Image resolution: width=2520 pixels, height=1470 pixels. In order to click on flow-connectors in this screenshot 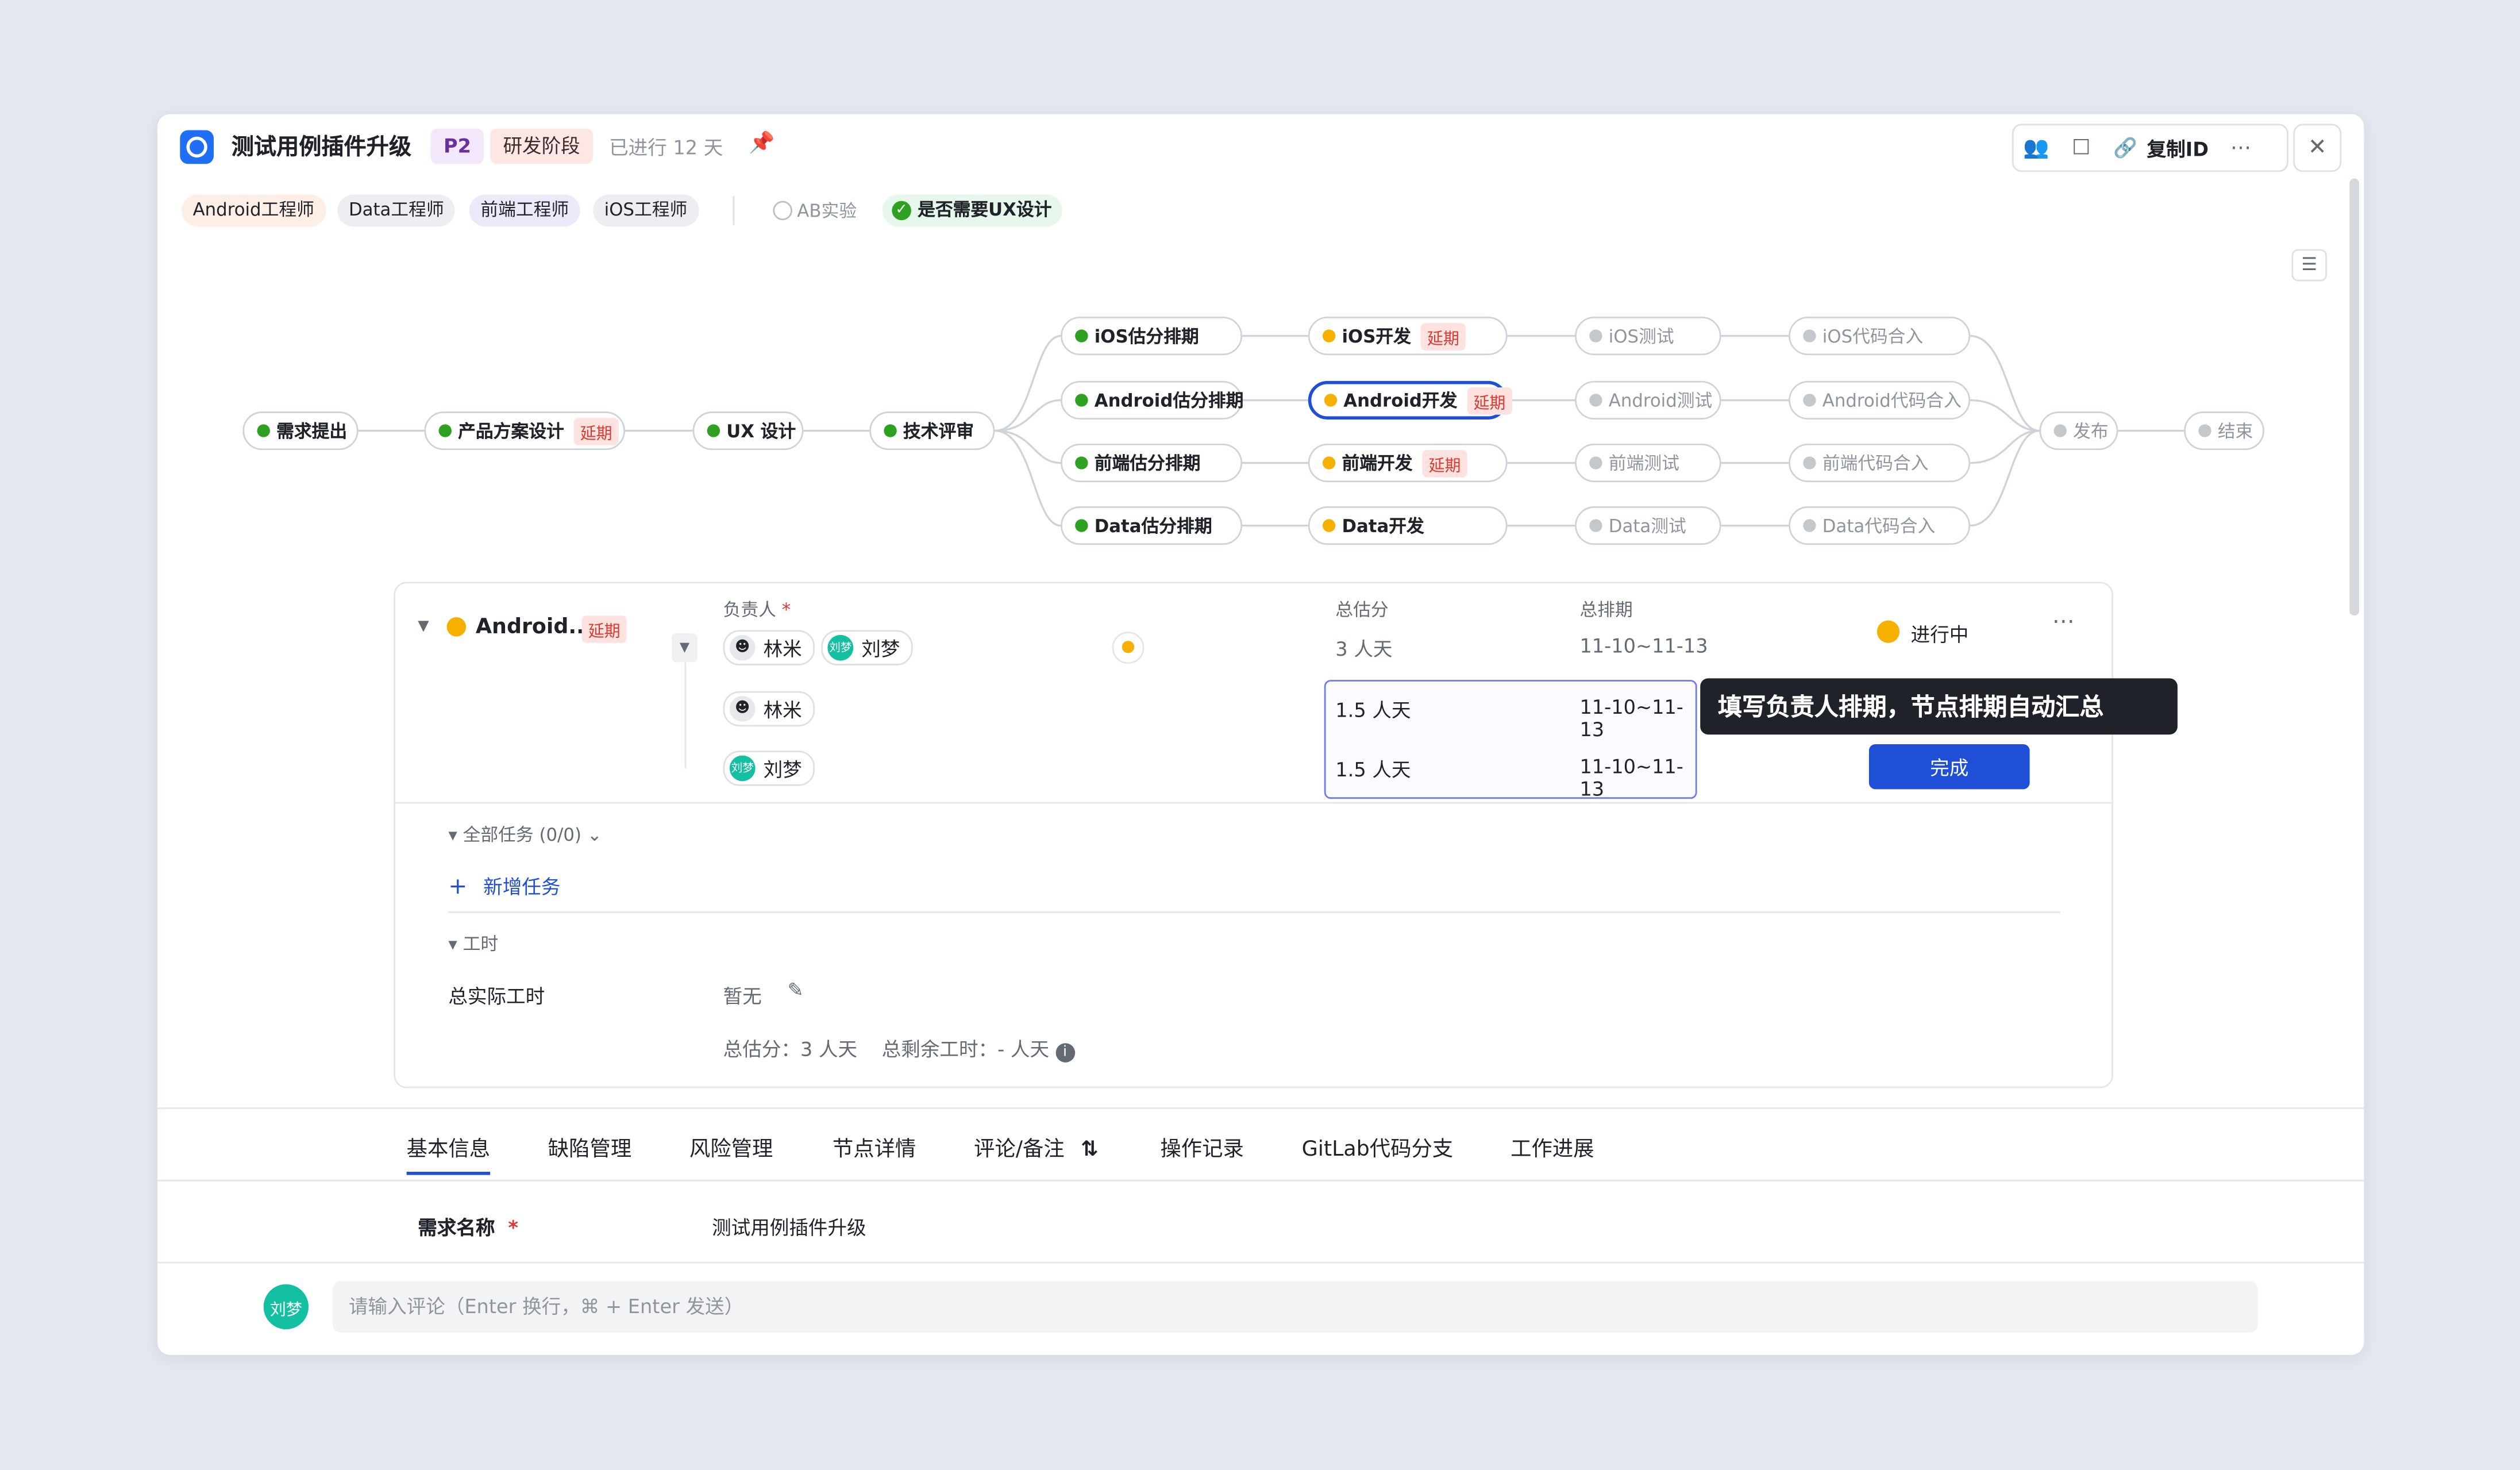, I will do `click(1271, 430)`.